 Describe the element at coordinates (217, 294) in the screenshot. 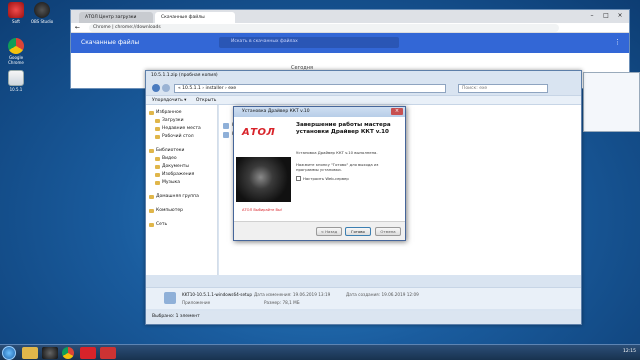

I see `details-filename: KKT10-10.5.1.1-windows64-setup` at that location.